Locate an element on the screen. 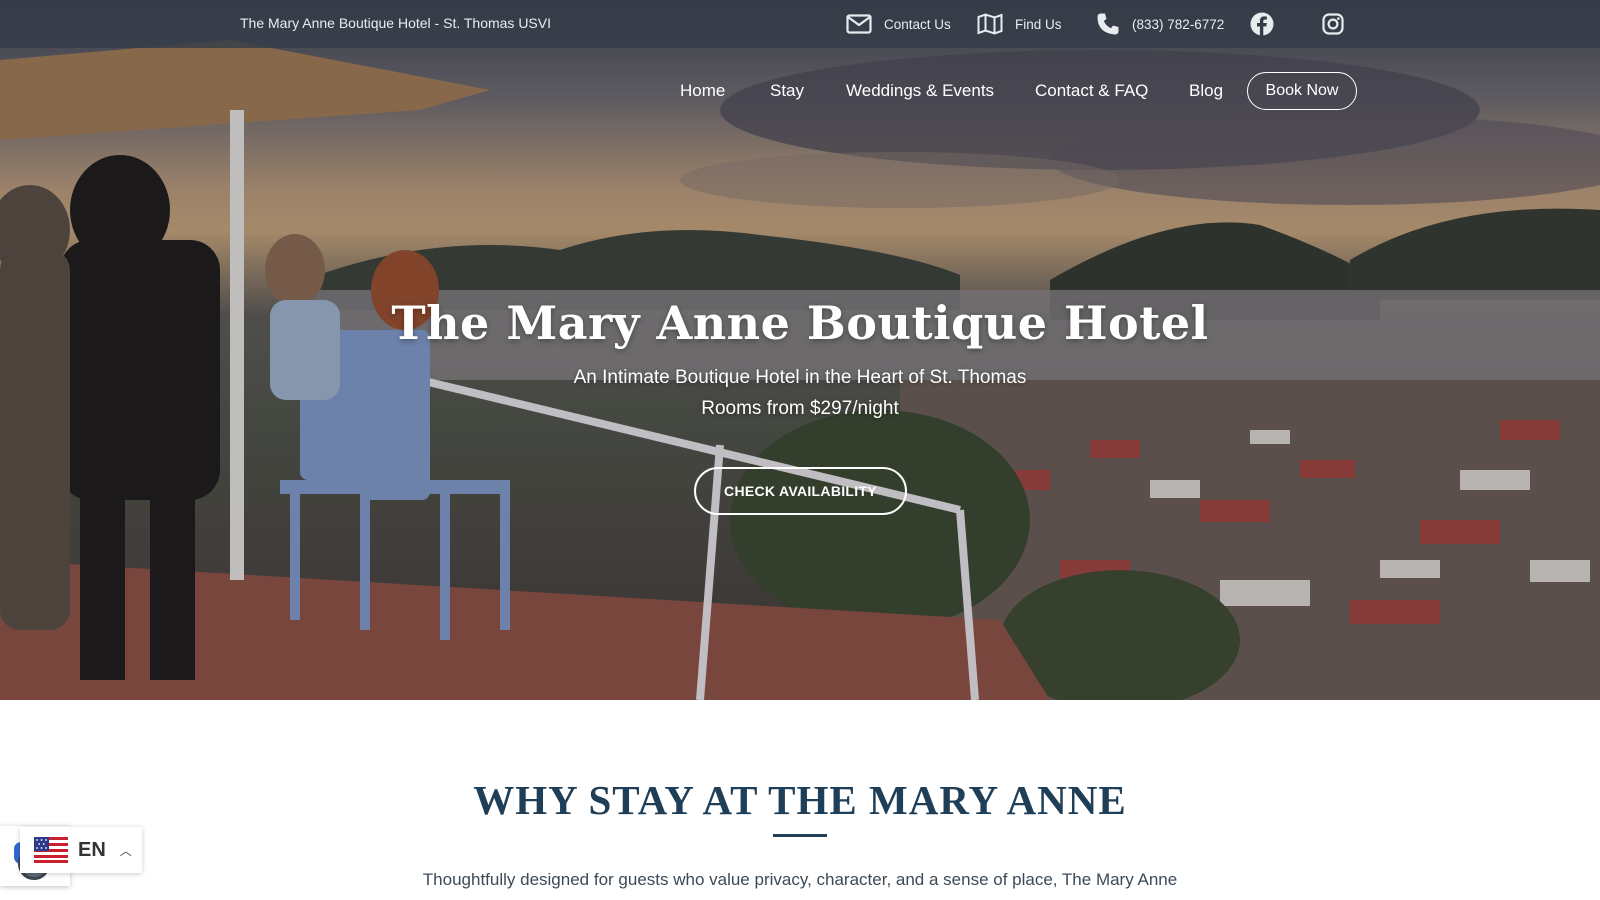 Image resolution: width=1600 pixels, height=900 pixels. check-availability-button: CHECK AVAILABILITY is located at coordinates (800, 491).